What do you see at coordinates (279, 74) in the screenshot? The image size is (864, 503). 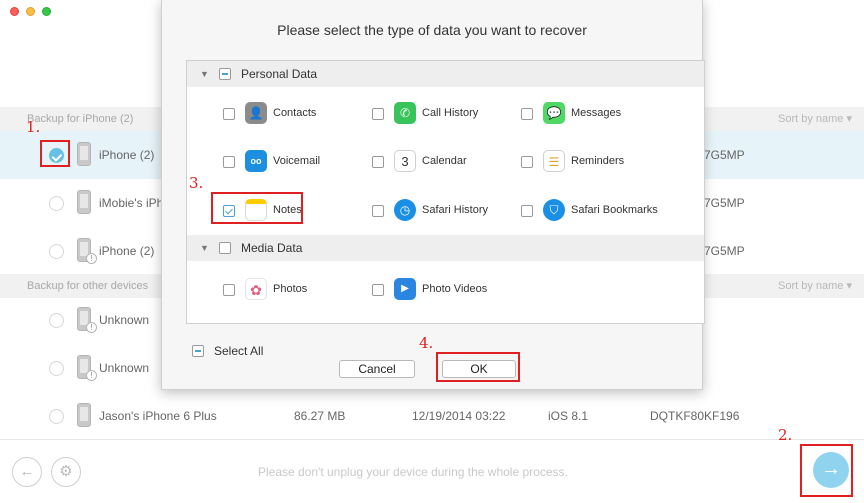 I see `group-label: Personal Data` at bounding box center [279, 74].